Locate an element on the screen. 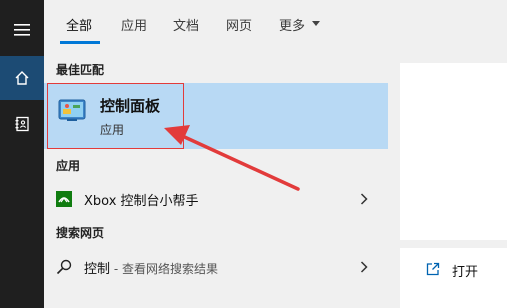 This screenshot has height=308, width=507. search-icon is located at coordinates (64, 267).